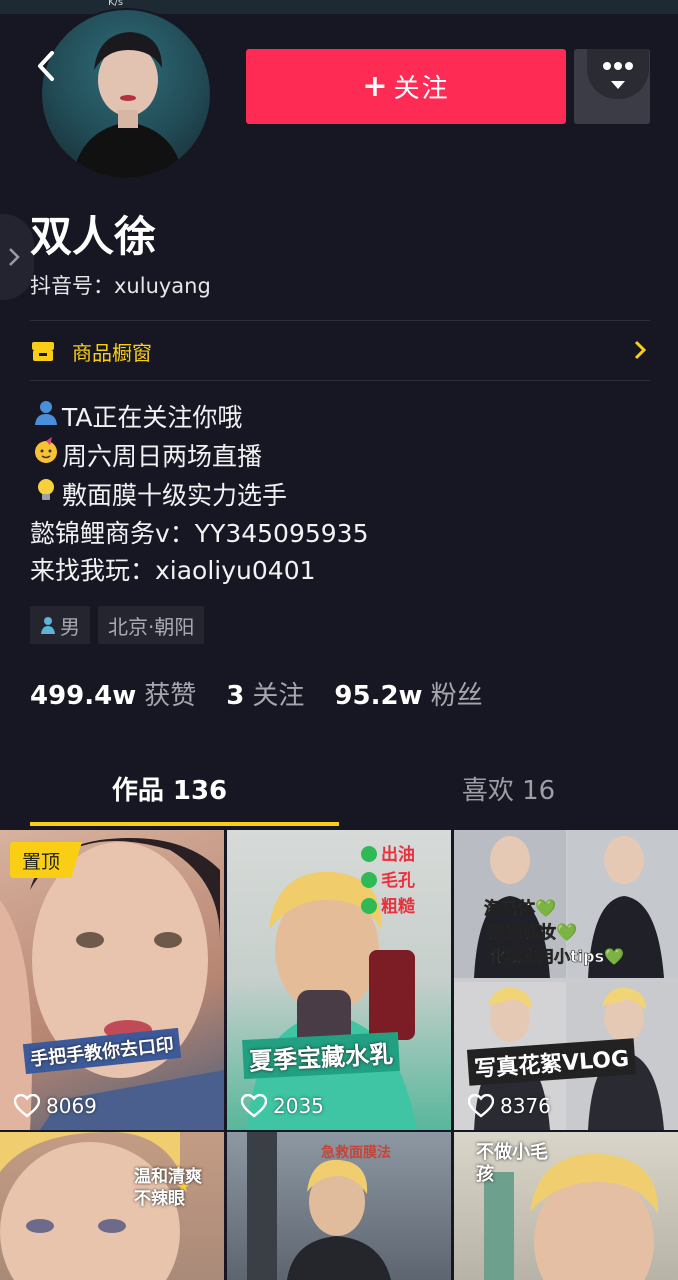  What do you see at coordinates (184, 824) in the screenshot?
I see `tab-indicator` at bounding box center [184, 824].